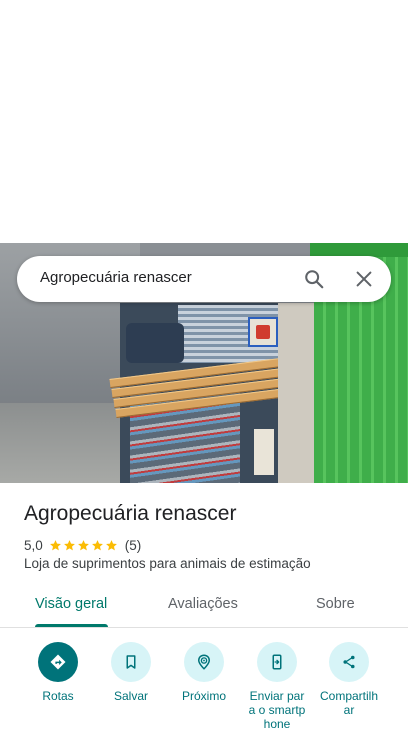 Image resolution: width=408 pixels, height=731 pixels. I want to click on tab-overview: Visão geral, so click(71, 604).